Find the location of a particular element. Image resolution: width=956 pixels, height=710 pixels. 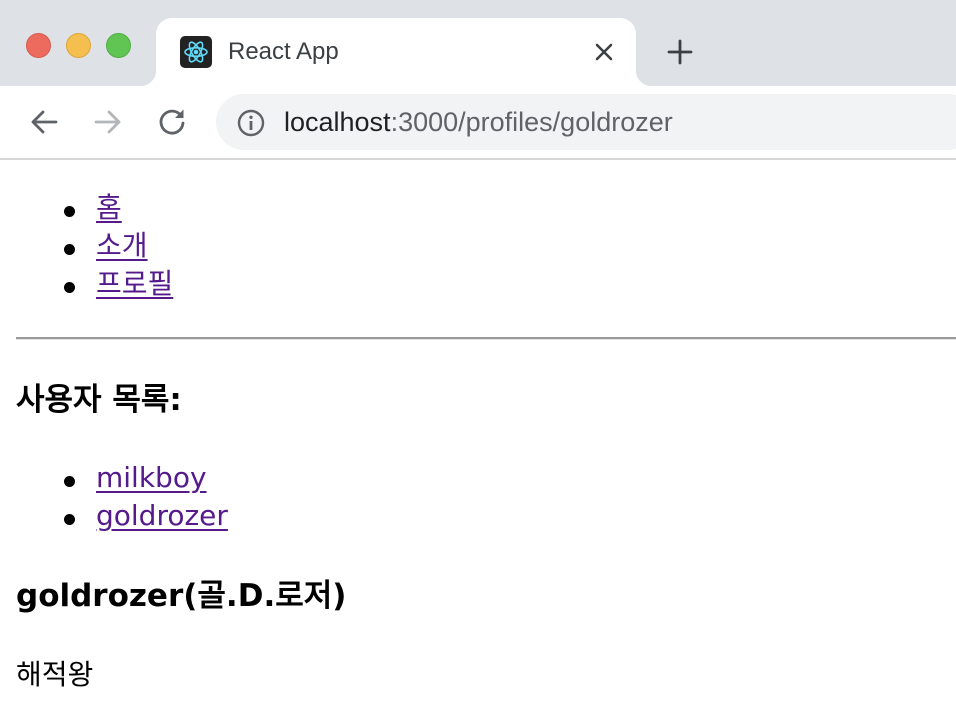

user-list-heading: 사용자 목록: is located at coordinates (99, 400).